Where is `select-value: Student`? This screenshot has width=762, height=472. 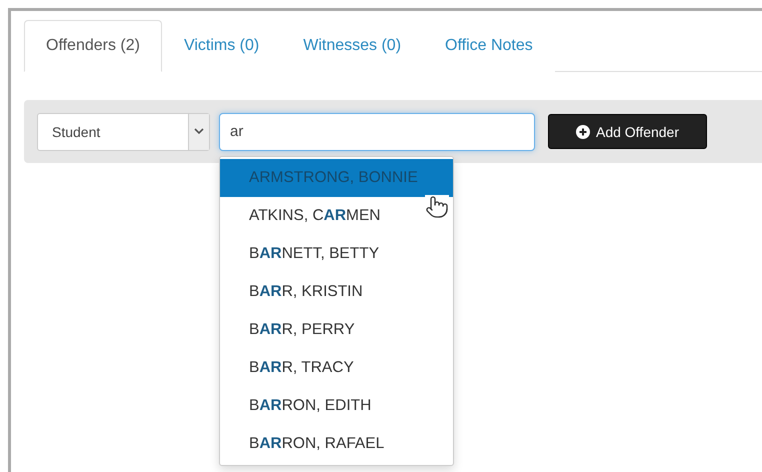 select-value: Student is located at coordinates (76, 132).